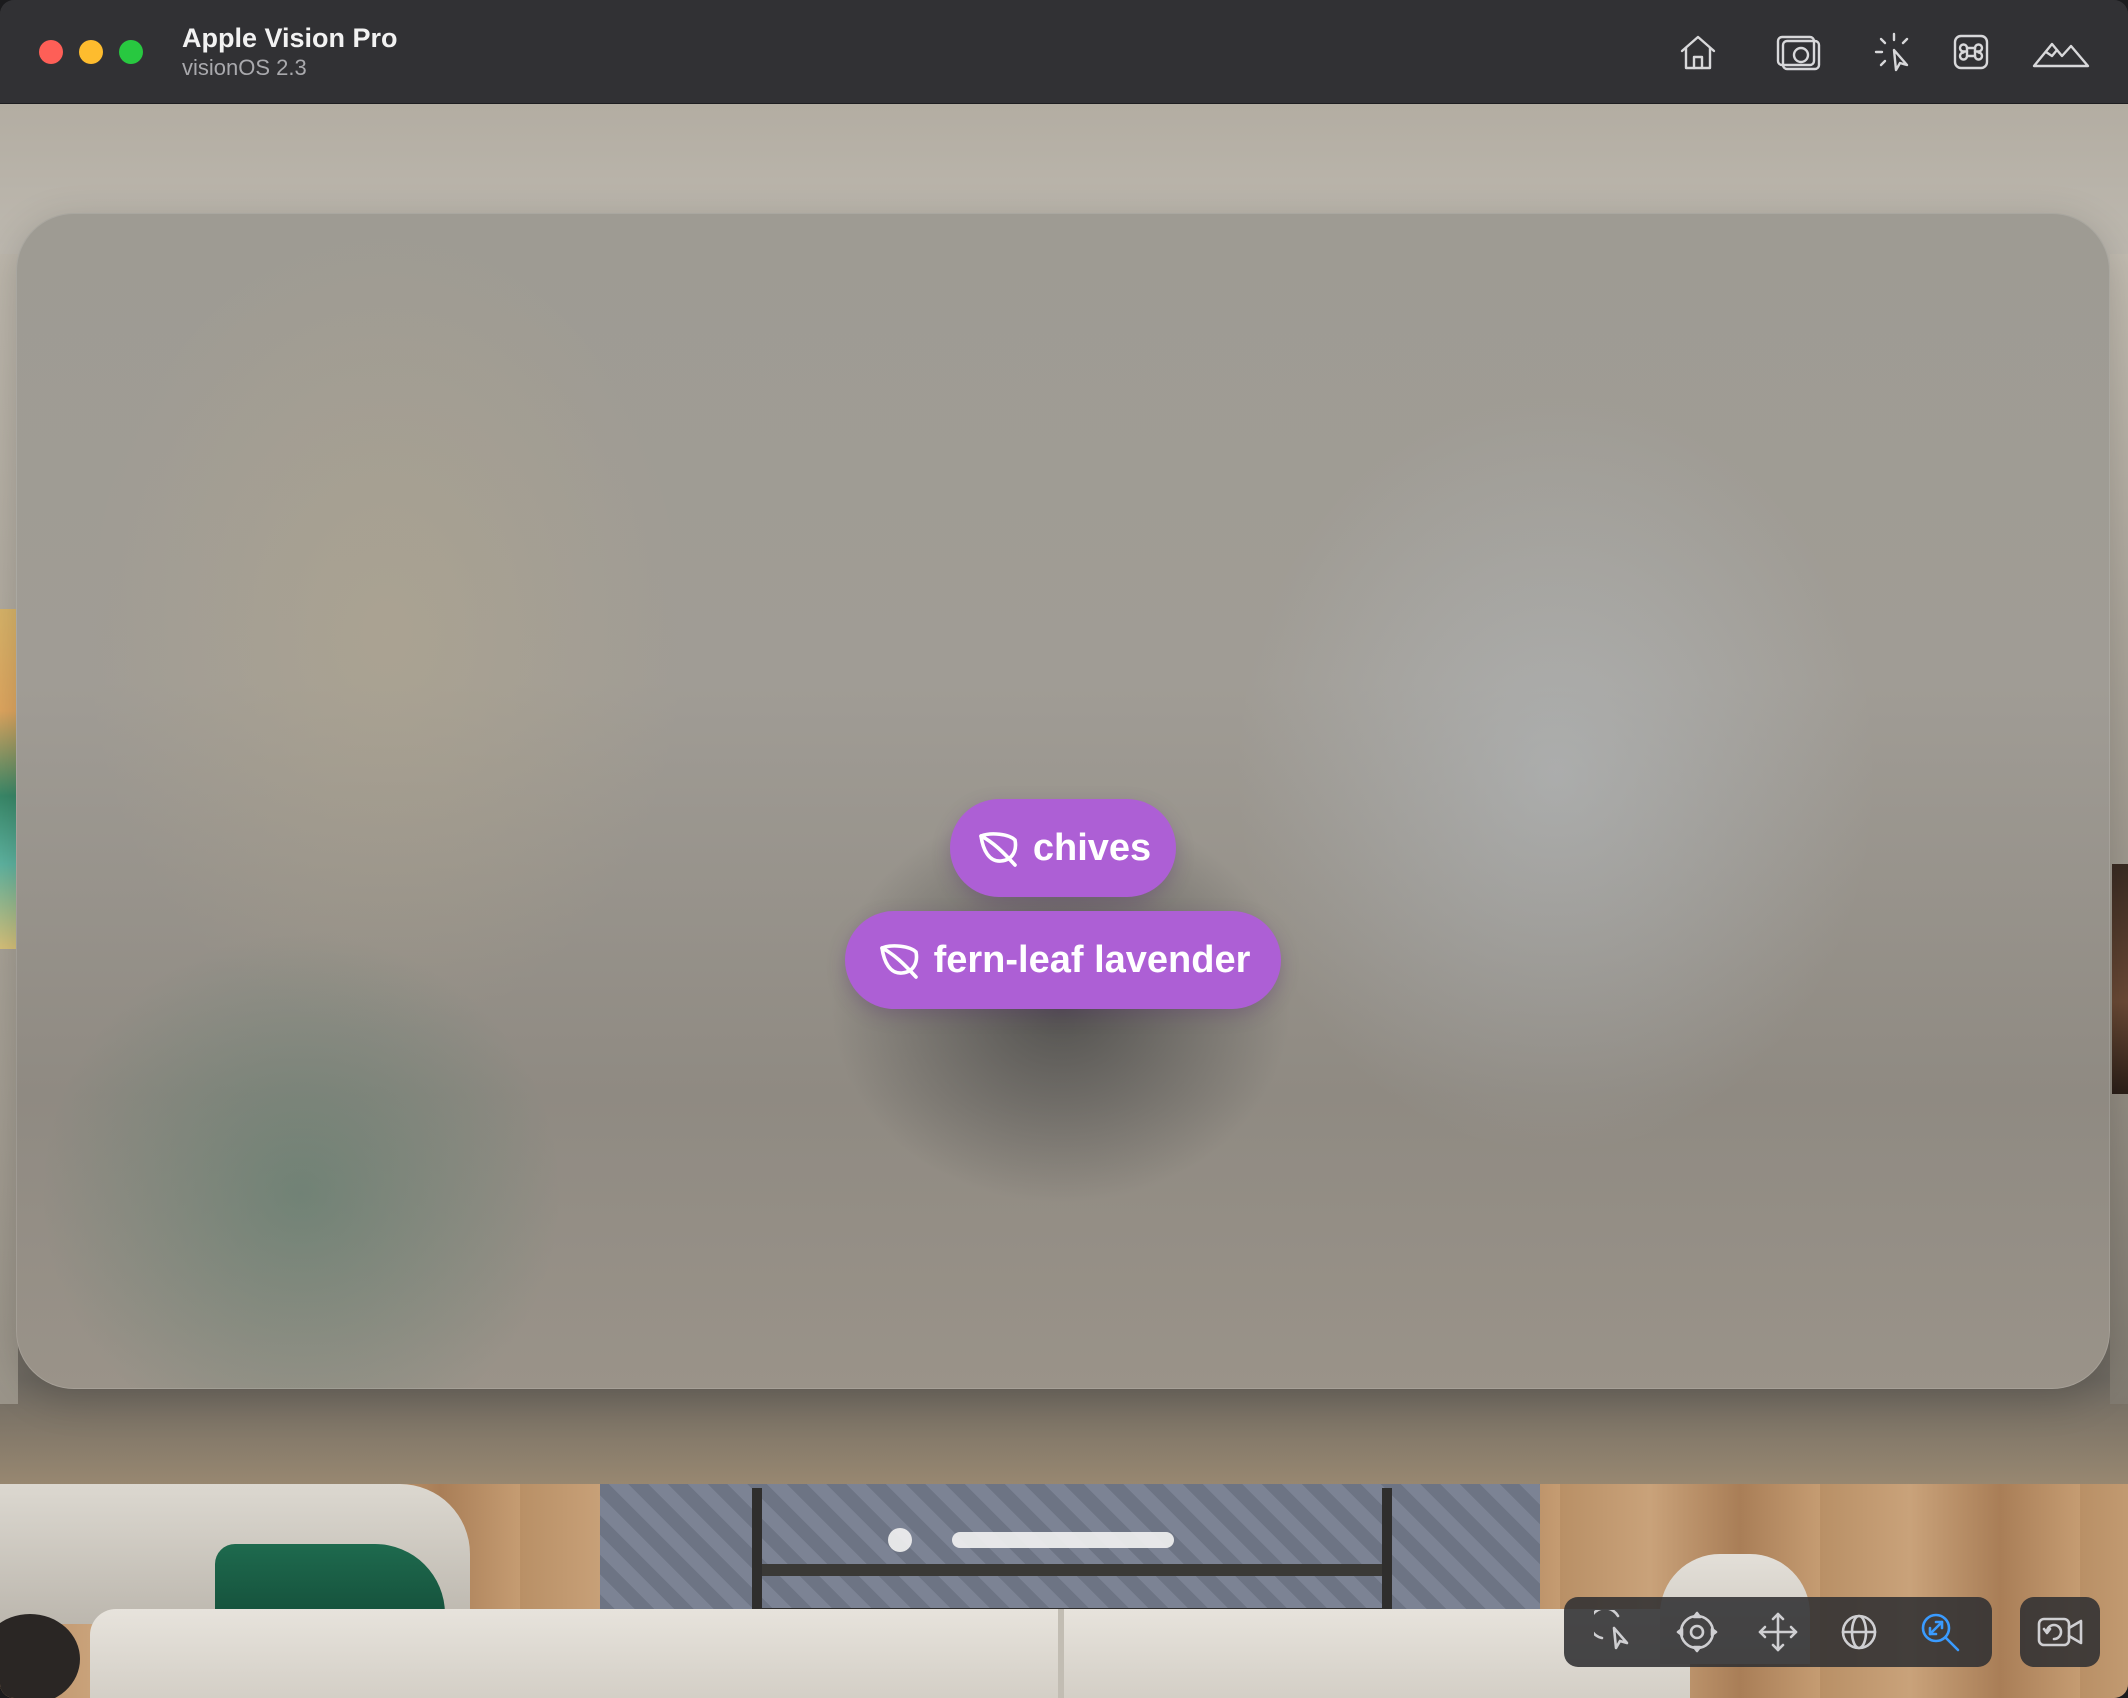  I want to click on tv-stand, so click(1072, 1553).